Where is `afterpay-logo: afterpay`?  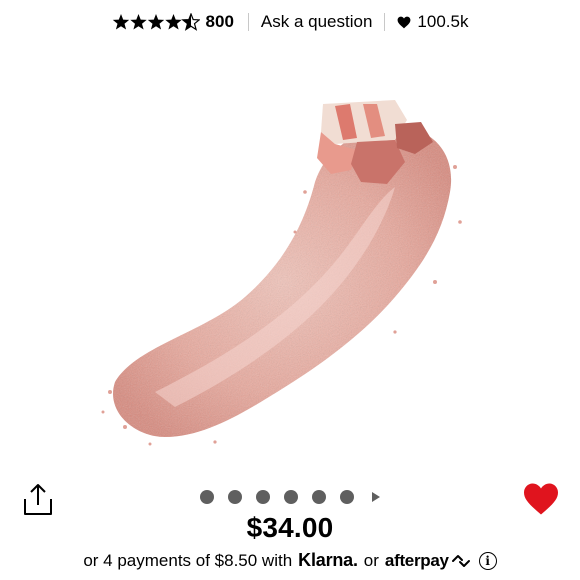
afterpay-logo: afterpay is located at coordinates (417, 561).